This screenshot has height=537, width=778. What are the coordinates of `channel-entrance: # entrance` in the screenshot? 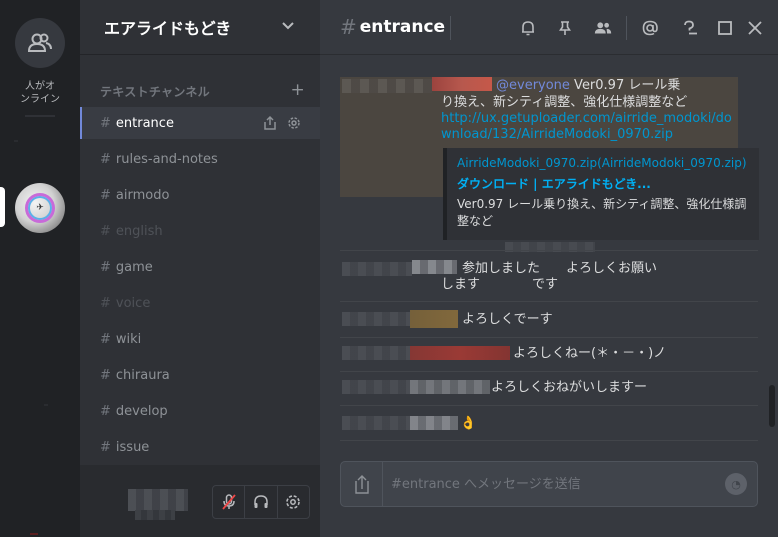 It's located at (200, 123).